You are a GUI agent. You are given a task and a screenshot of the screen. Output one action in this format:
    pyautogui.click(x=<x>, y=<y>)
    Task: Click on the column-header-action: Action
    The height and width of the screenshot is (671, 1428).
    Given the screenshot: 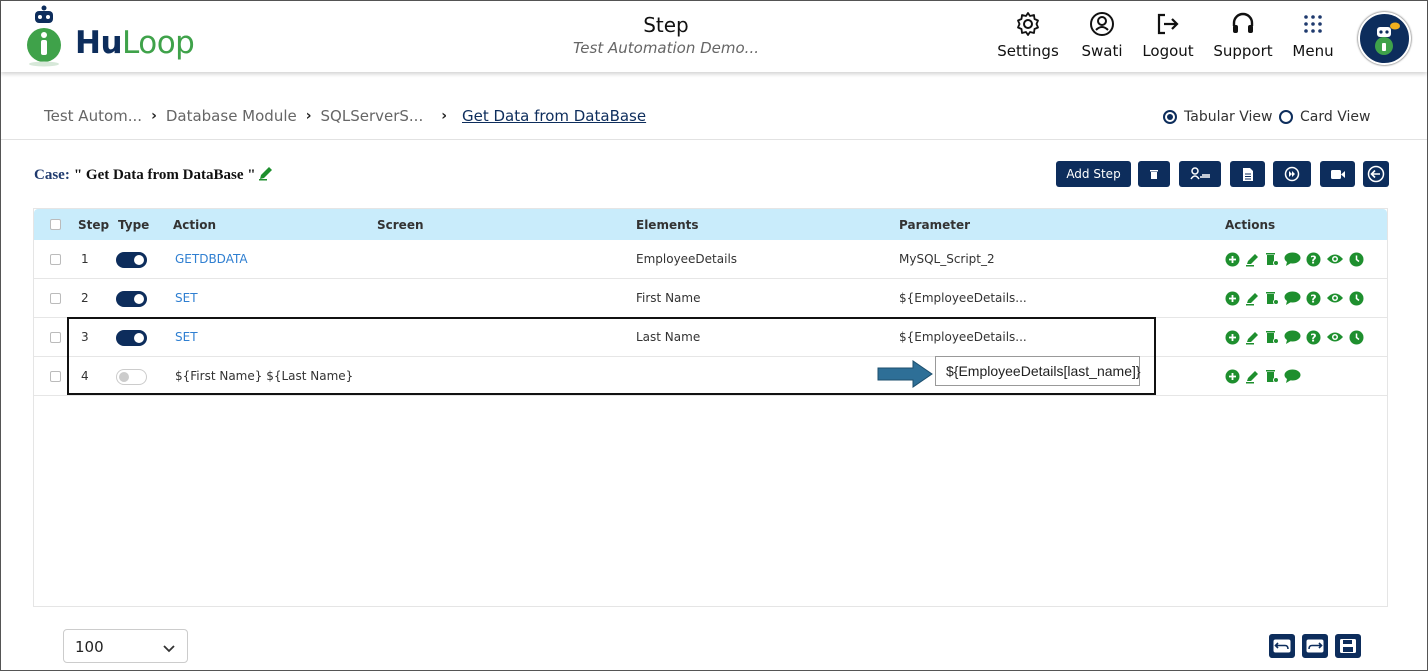 What is the action you would take?
    pyautogui.click(x=194, y=225)
    